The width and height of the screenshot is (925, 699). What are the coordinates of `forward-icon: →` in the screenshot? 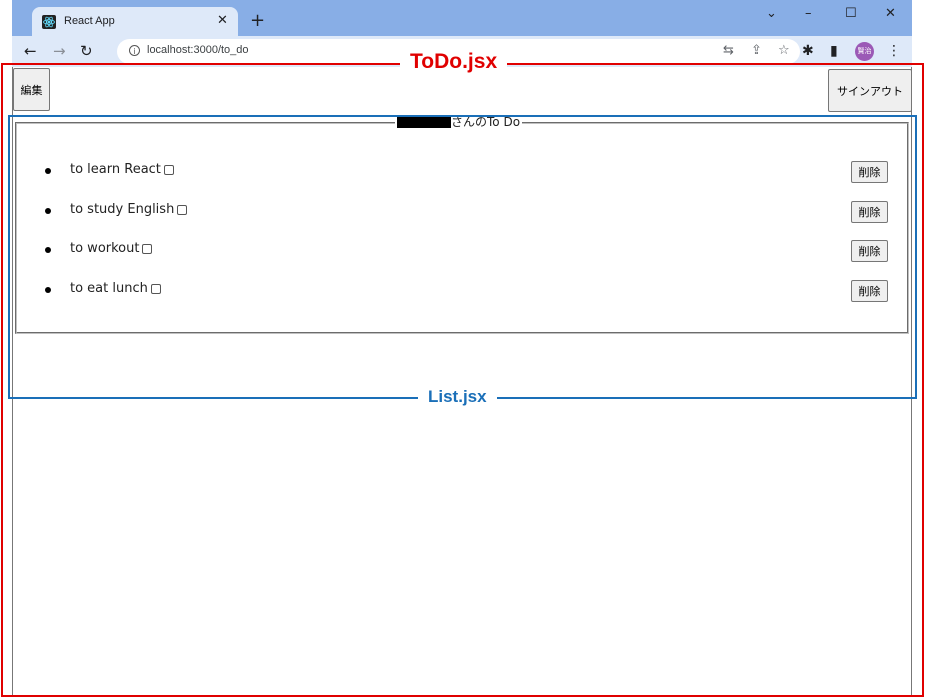 It's located at (59, 51).